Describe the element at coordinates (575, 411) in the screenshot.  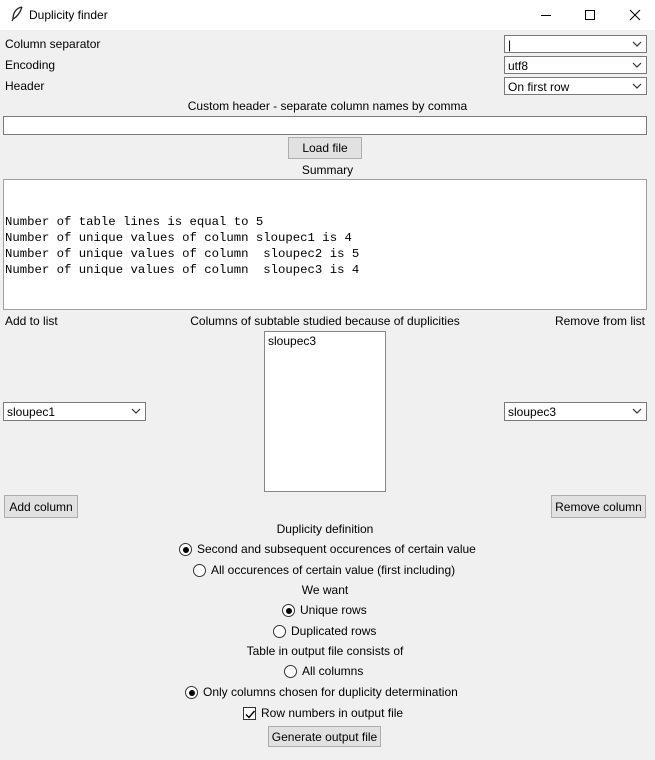
I see `remove-column-select: sloupec3` at that location.